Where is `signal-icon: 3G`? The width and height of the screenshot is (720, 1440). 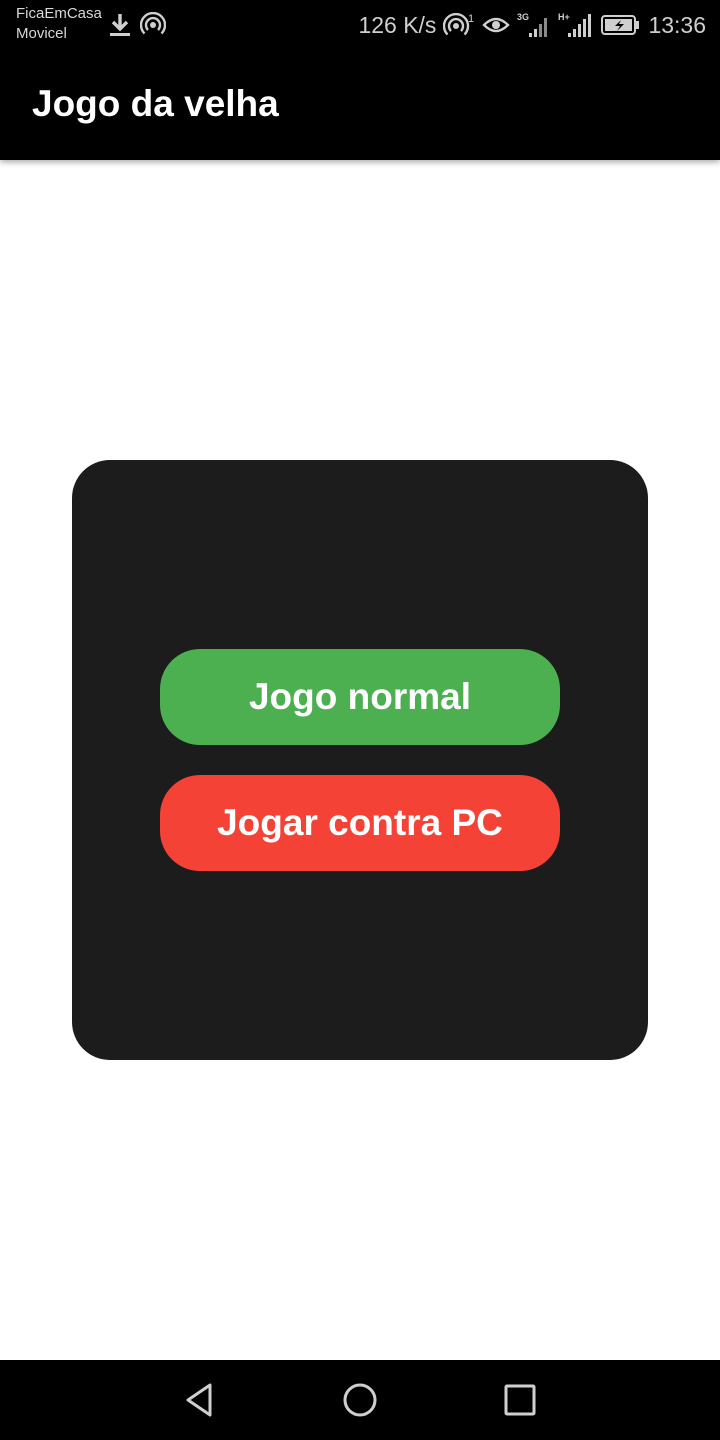 signal-icon: 3G is located at coordinates (534, 25).